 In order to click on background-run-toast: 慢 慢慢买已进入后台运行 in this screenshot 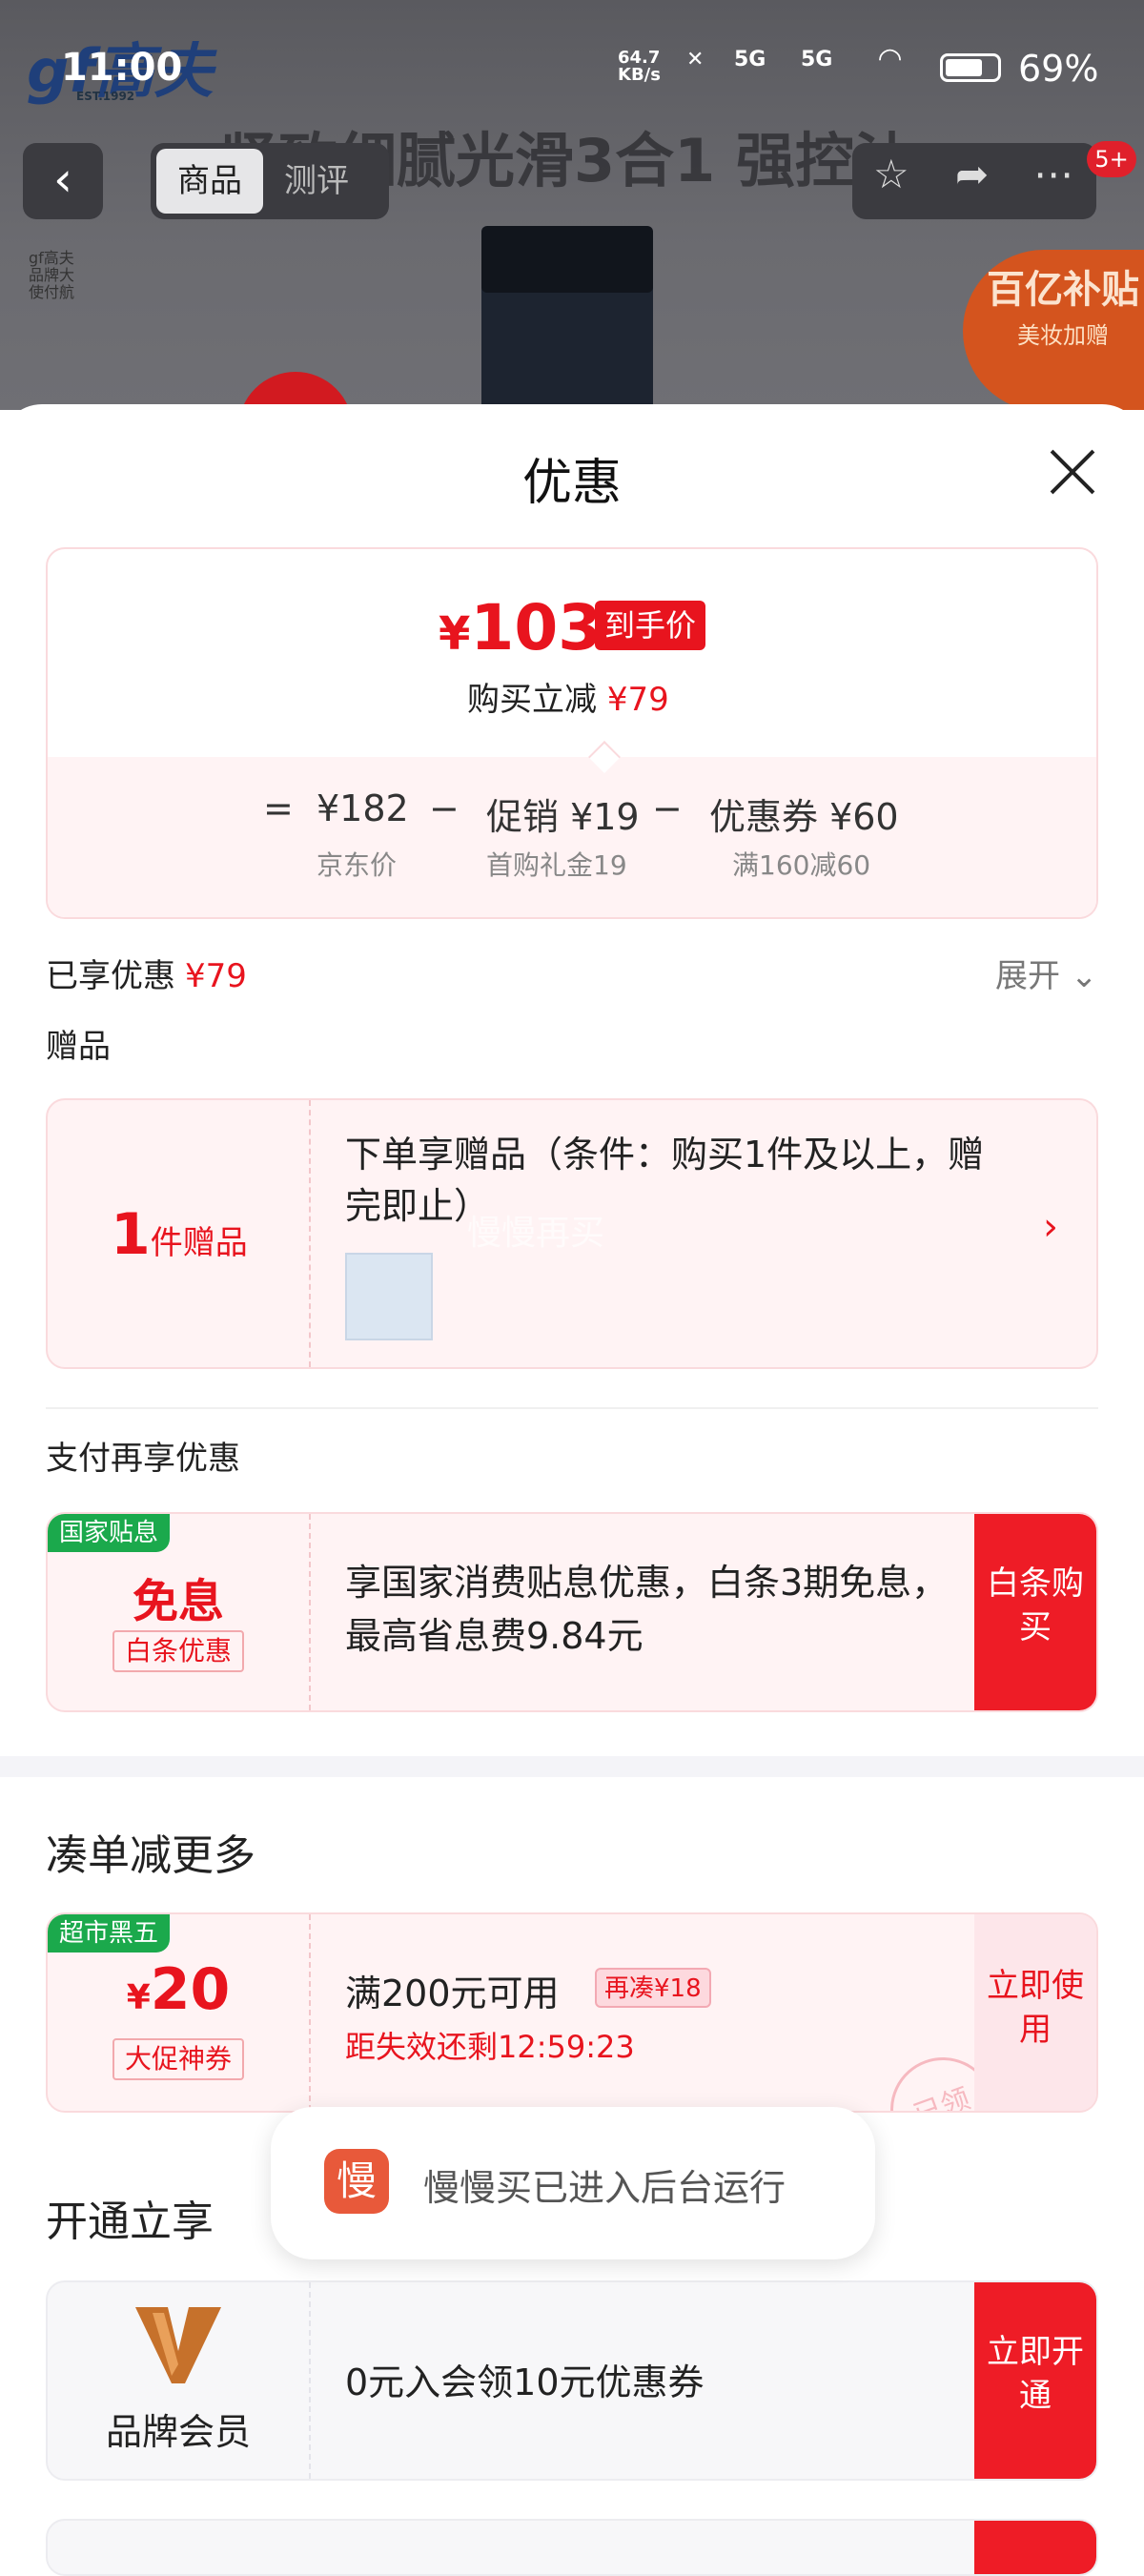, I will do `click(573, 2183)`.